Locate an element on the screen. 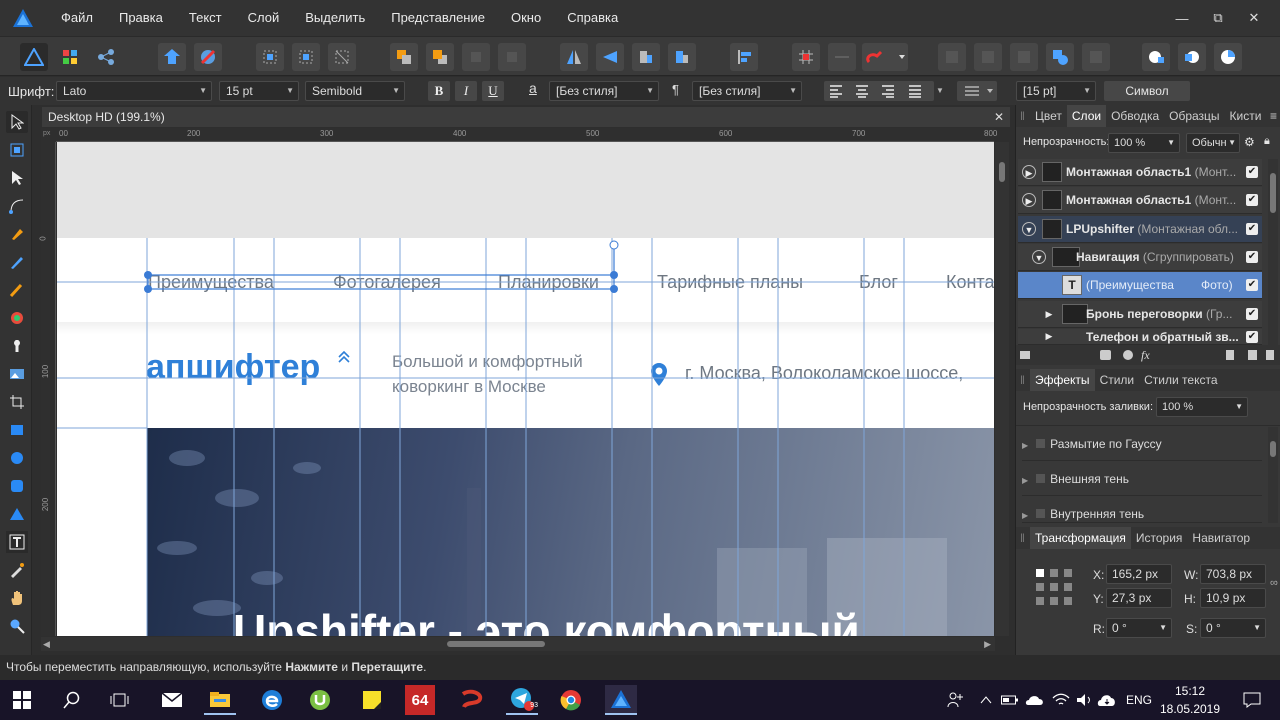 Image resolution: width=1280 pixels, height=720 pixels. corner-tool-icon is located at coordinates (17, 206).